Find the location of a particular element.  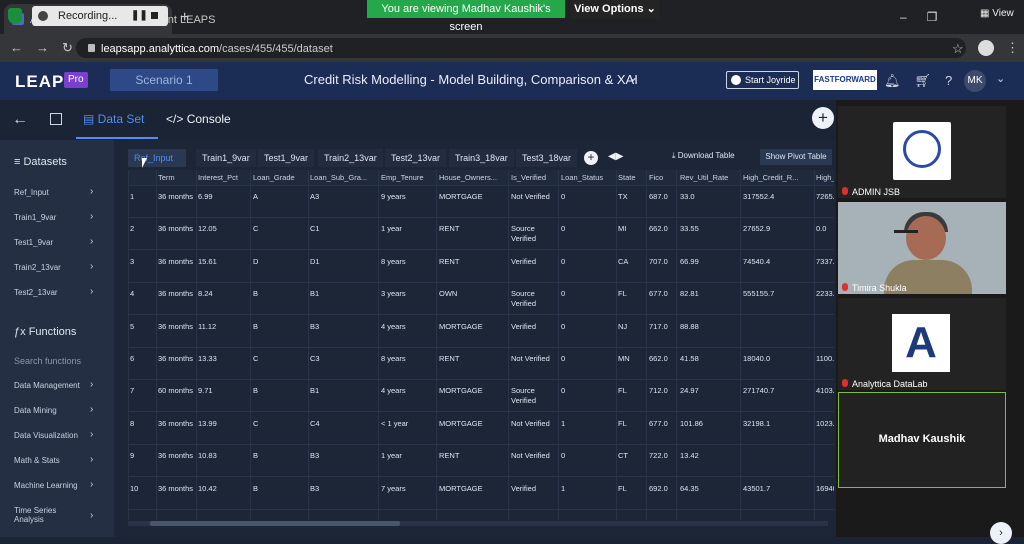

dataset-tab: Test2_13var is located at coordinates (416, 158).